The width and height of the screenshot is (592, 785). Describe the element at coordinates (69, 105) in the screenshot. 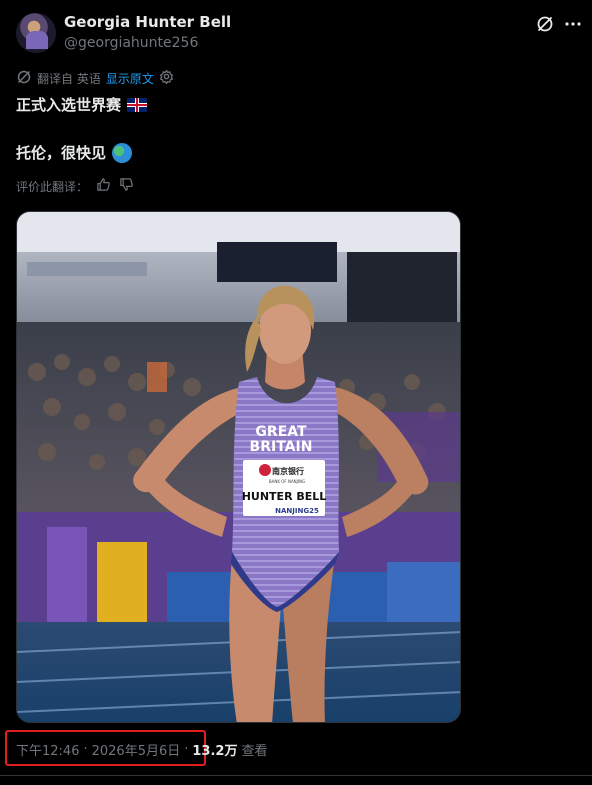

I see `tweet-text: 正式入选世界赛` at that location.